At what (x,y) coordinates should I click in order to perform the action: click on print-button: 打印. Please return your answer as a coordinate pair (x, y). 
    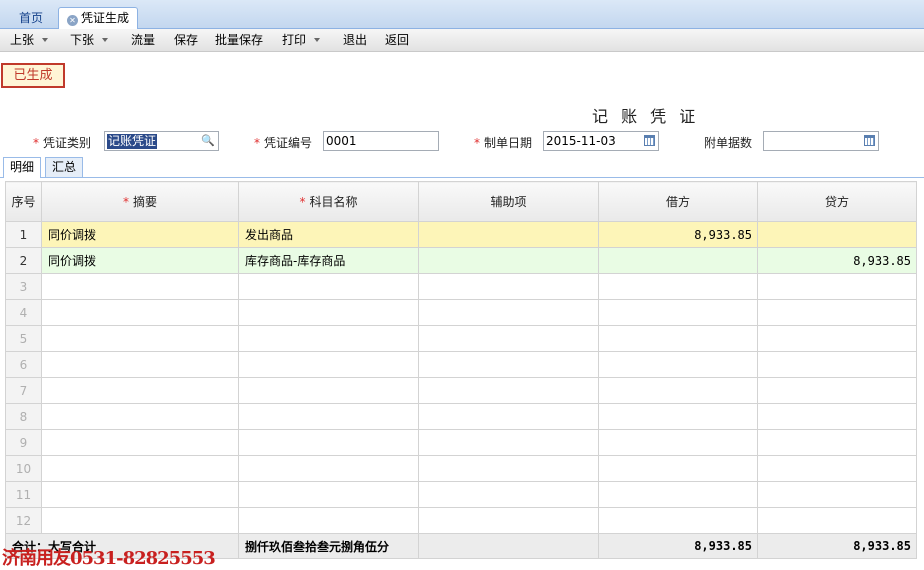
    Looking at the image, I should click on (301, 40).